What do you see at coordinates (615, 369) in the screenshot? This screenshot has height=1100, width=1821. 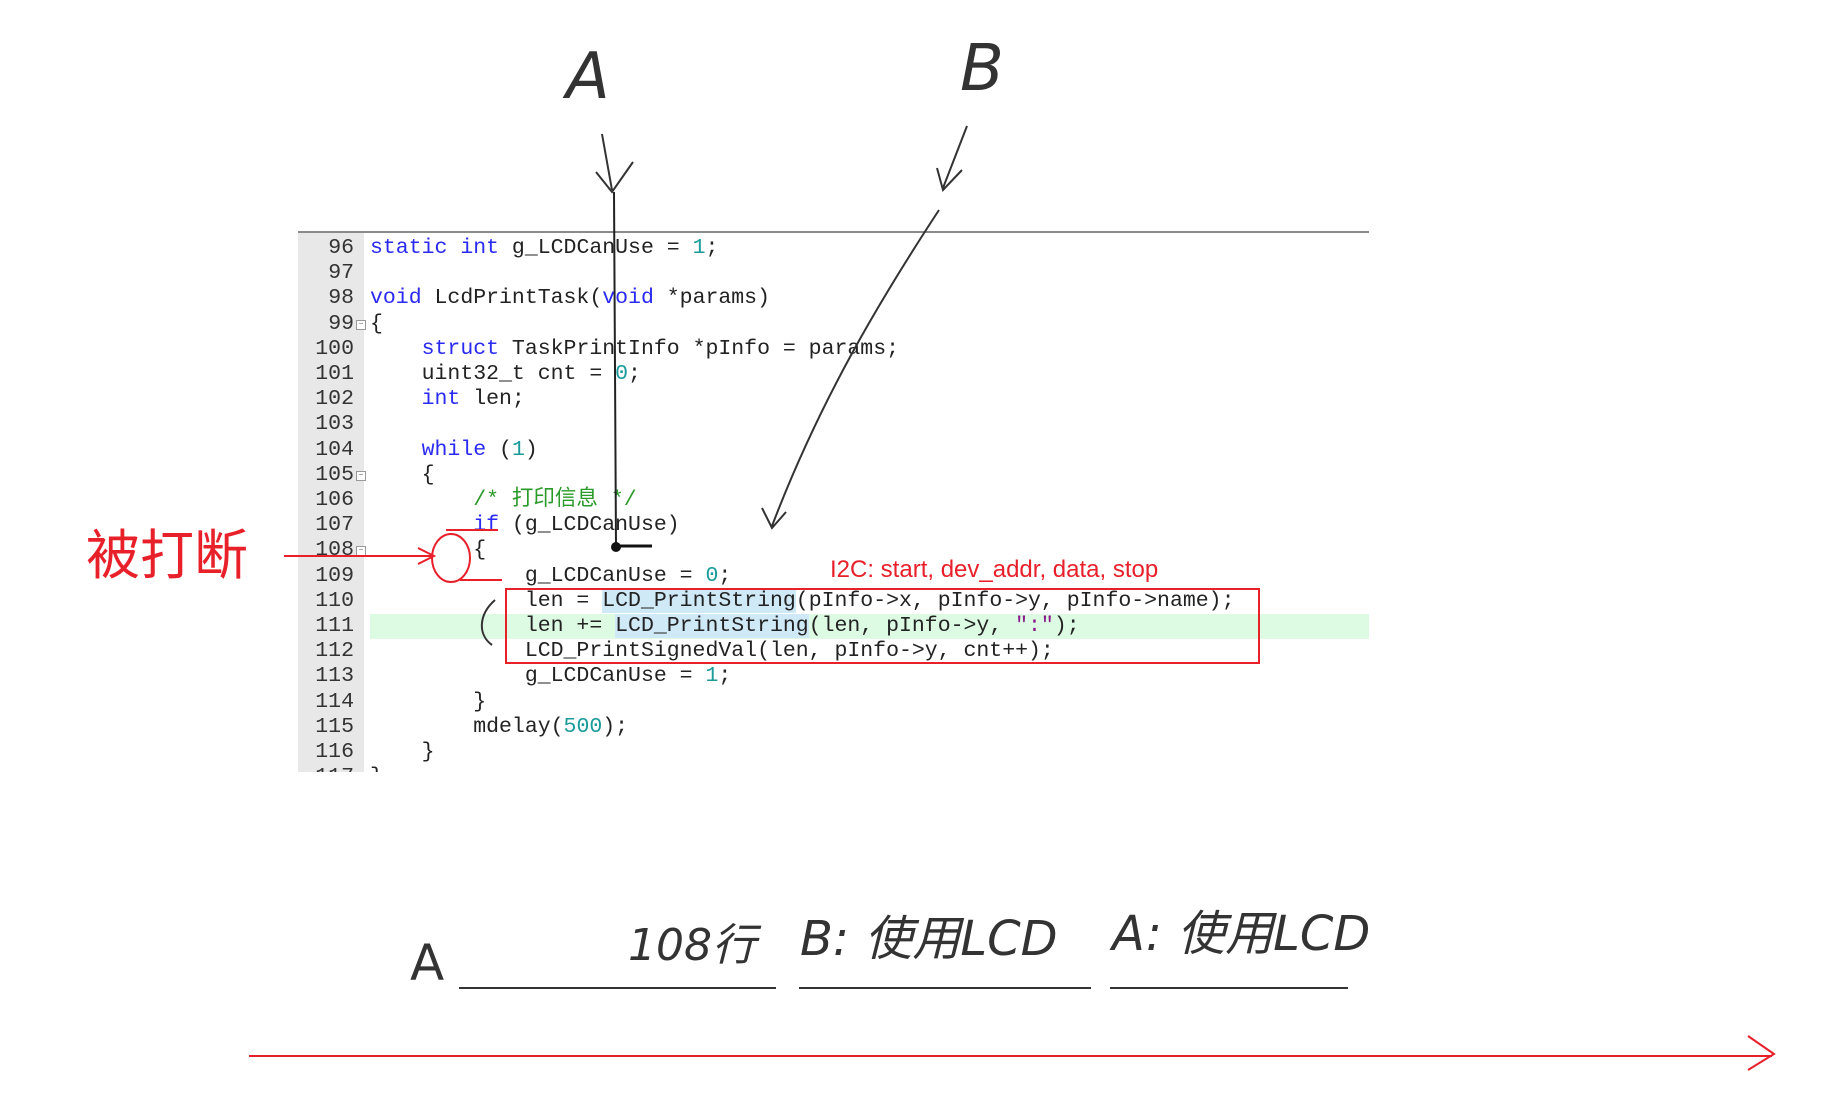 I see `thread-a-line` at bounding box center [615, 369].